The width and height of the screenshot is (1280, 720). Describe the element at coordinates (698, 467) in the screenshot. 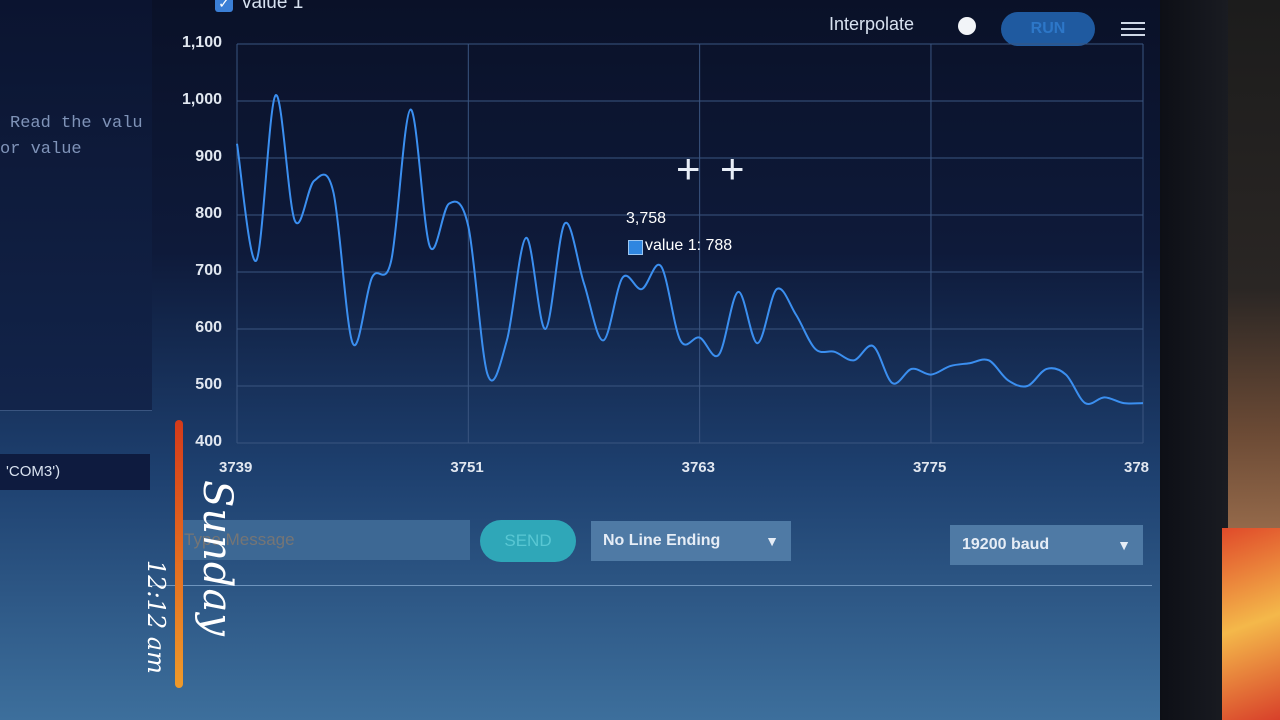

I see `x-tick-label: 3763` at that location.